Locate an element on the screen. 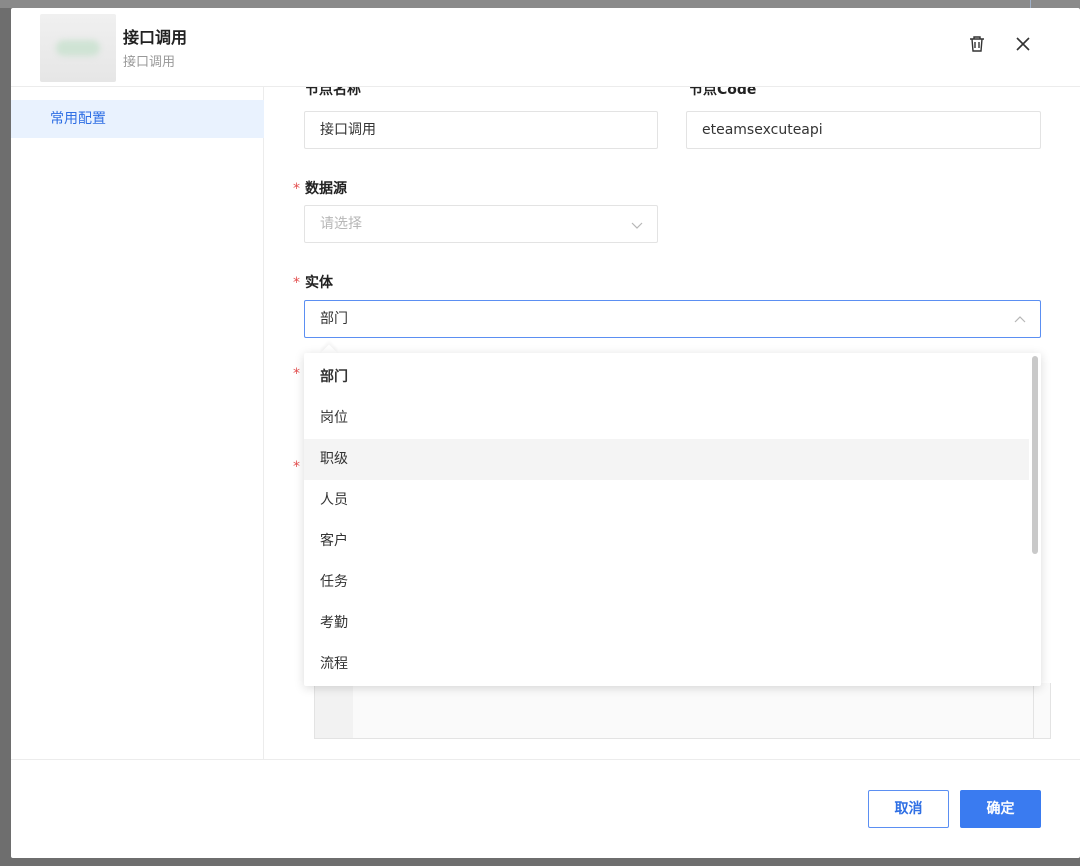  editor-gutter is located at coordinates (334, 710).